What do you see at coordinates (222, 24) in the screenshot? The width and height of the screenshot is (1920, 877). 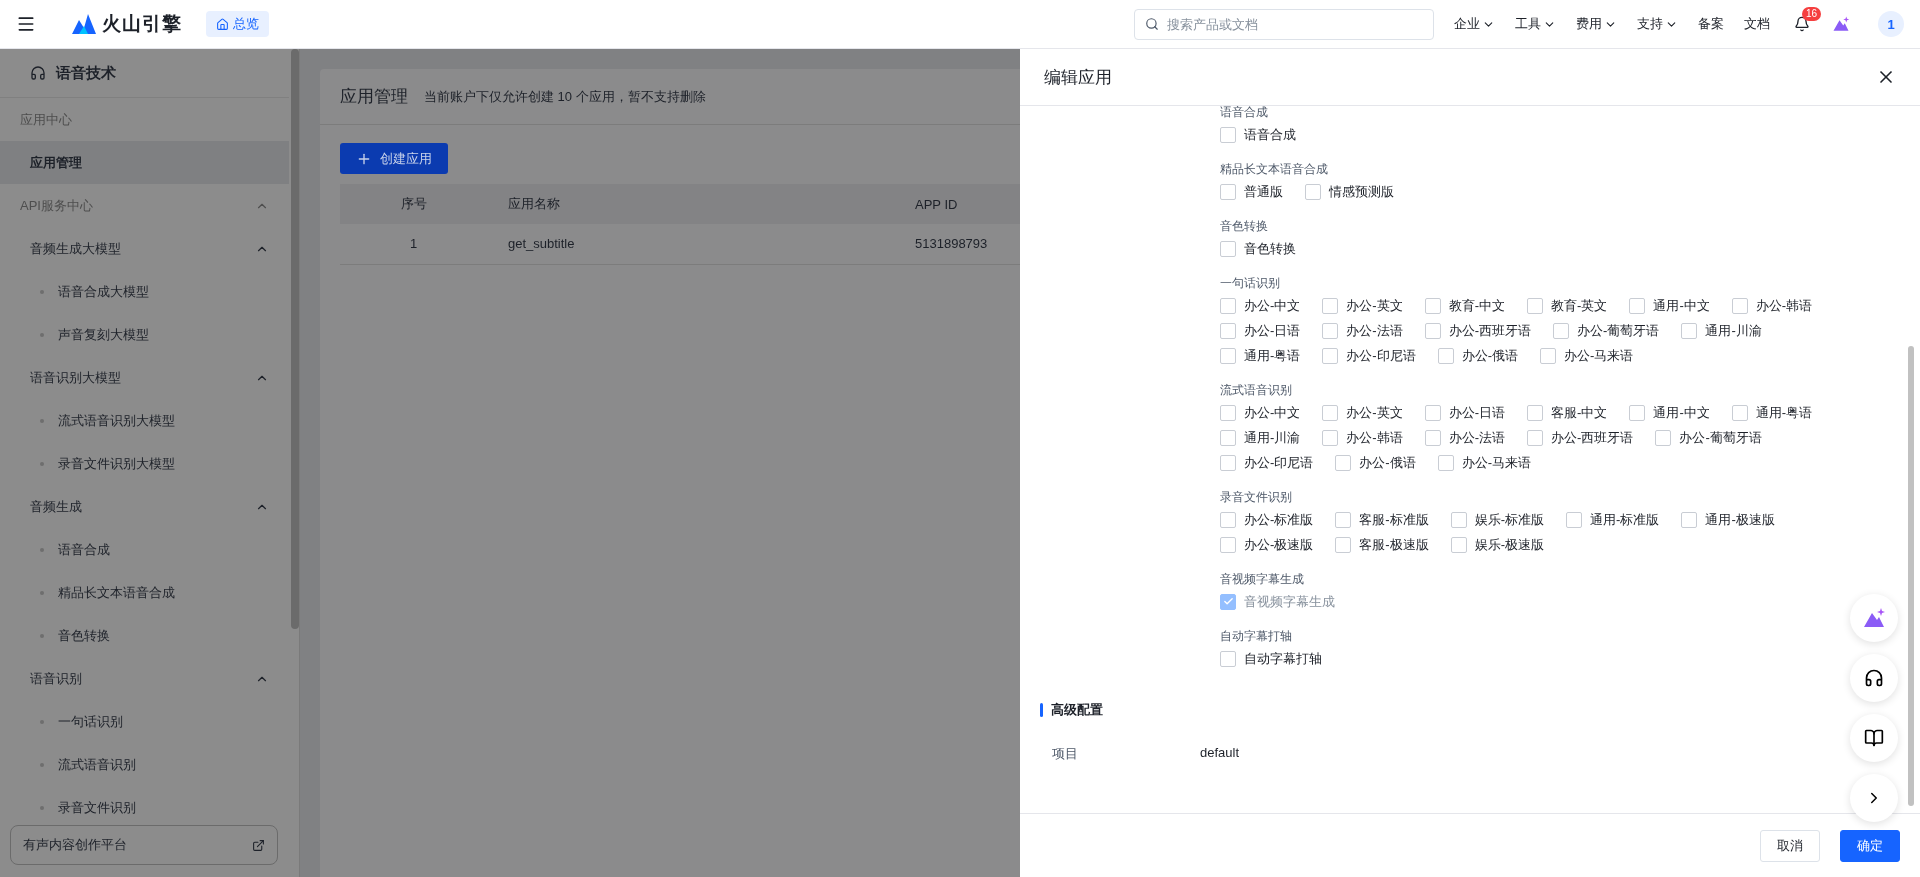 I see `home-icon` at bounding box center [222, 24].